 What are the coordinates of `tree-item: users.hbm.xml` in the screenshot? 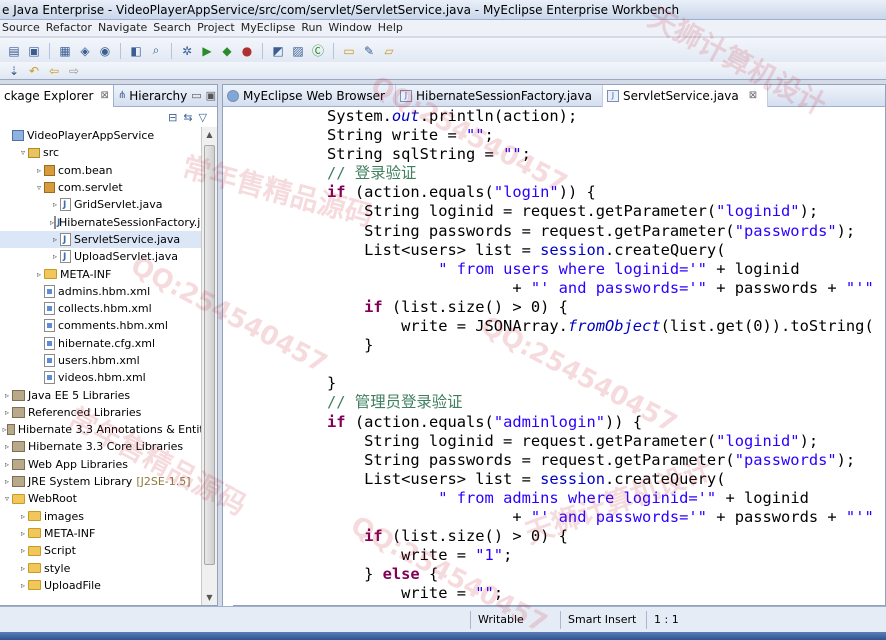 It's located at (108, 360).